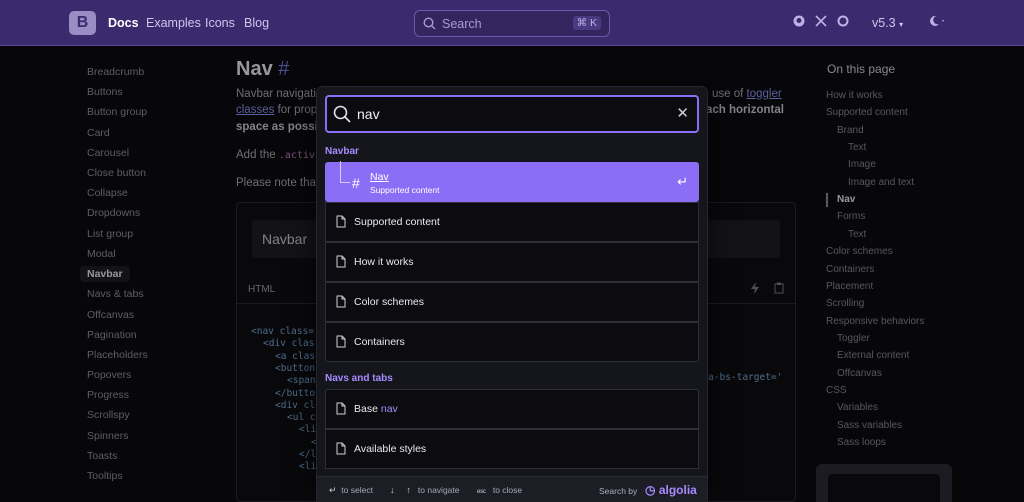  I want to click on search-hit: Supported content, so click(512, 222).